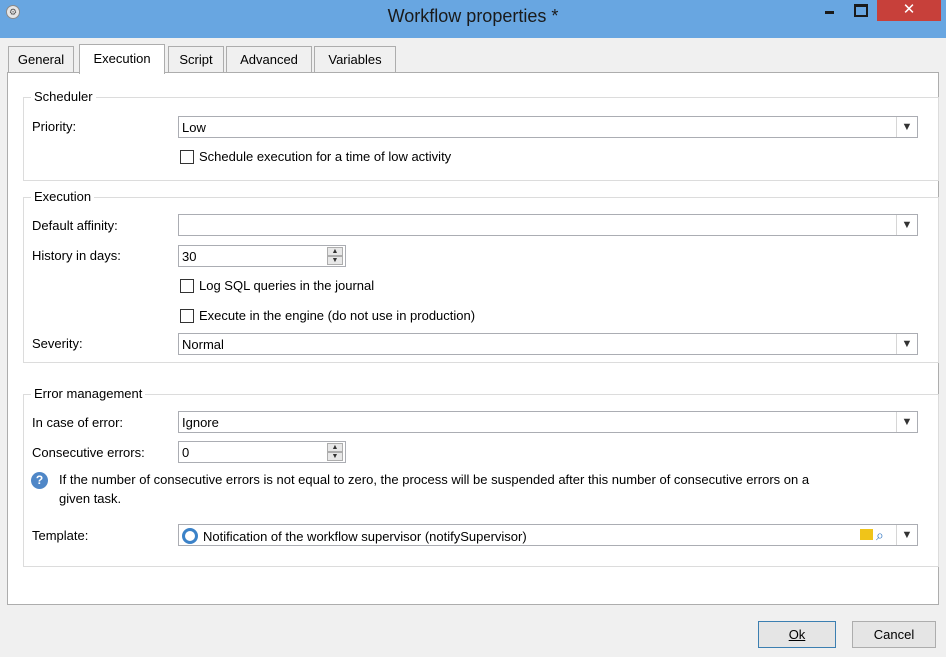 This screenshot has height=657, width=946. Describe the element at coordinates (883, 535) in the screenshot. I see `search-icon: ⌕` at that location.